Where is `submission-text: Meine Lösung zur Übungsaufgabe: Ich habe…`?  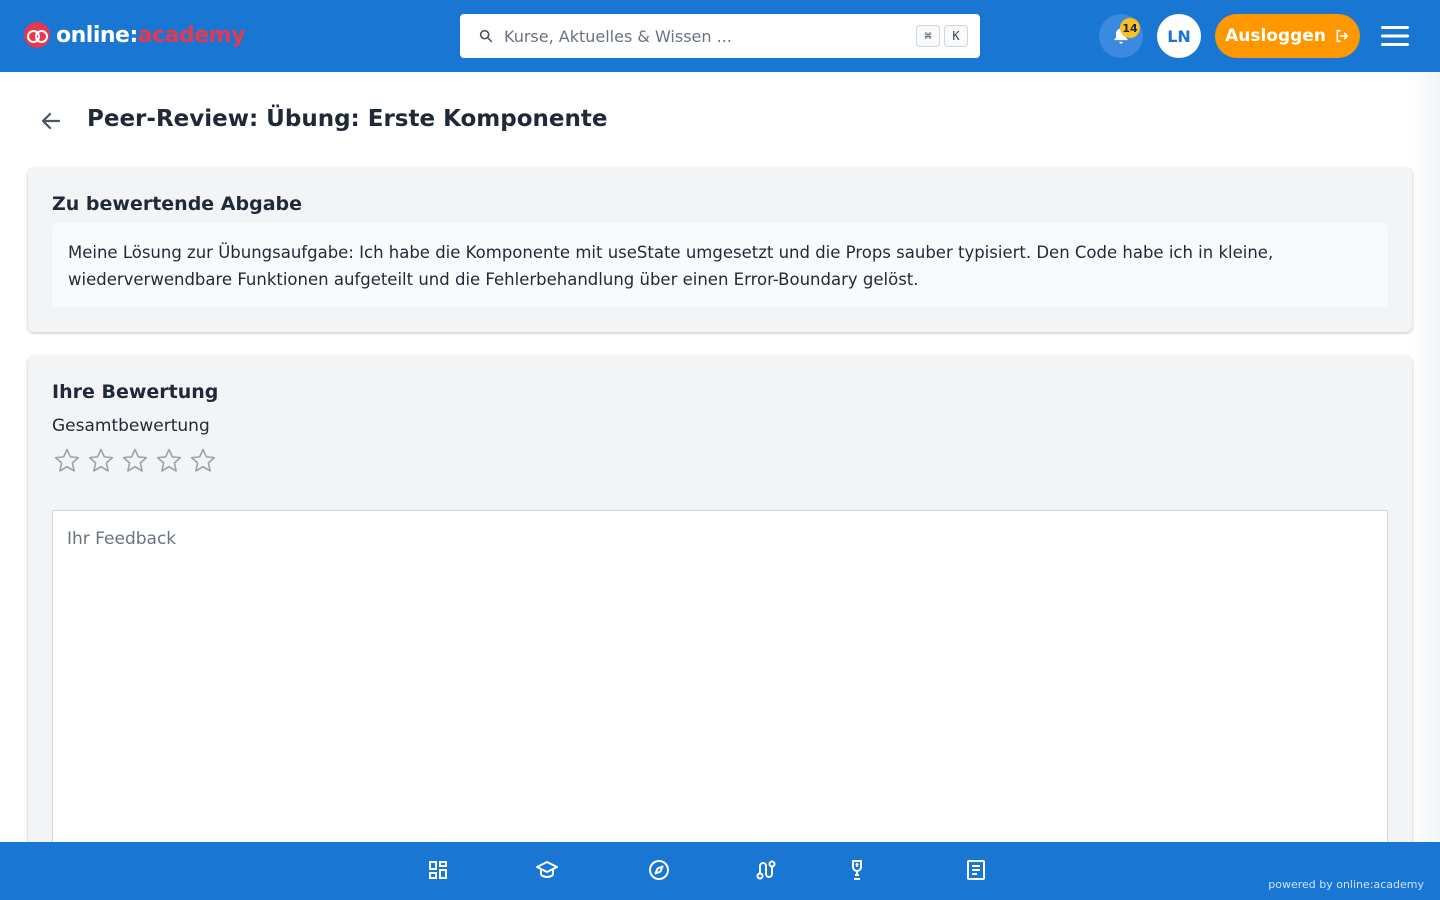
submission-text: Meine Lösung zur Übungsaufgabe: Ich habe… is located at coordinates (720, 265).